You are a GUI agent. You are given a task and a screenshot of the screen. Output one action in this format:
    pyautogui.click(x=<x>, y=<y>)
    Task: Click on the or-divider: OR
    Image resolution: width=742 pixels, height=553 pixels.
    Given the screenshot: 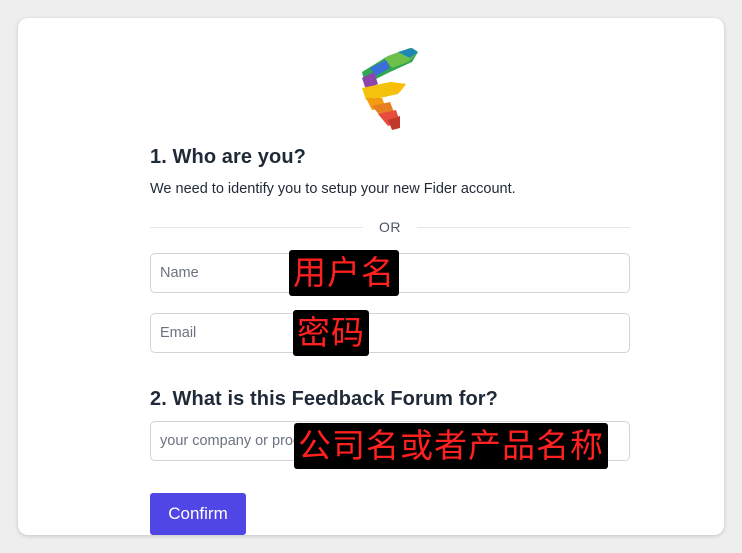 What is the action you would take?
    pyautogui.click(x=390, y=227)
    